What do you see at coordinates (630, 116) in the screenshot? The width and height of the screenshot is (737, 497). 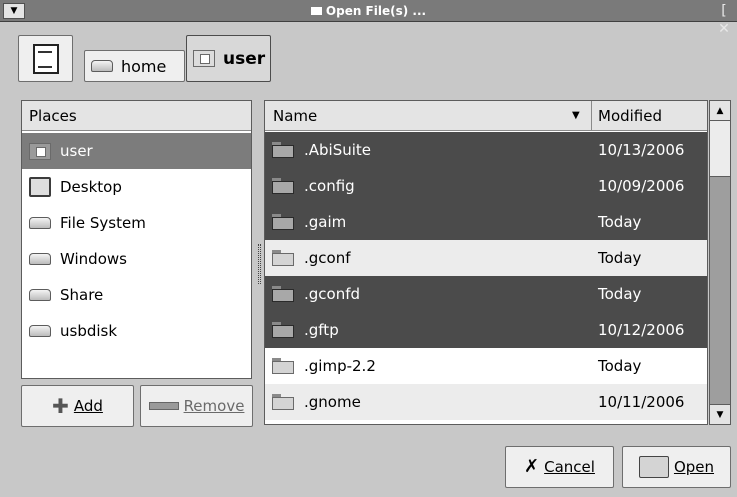 I see `column-modified-label: Modified` at bounding box center [630, 116].